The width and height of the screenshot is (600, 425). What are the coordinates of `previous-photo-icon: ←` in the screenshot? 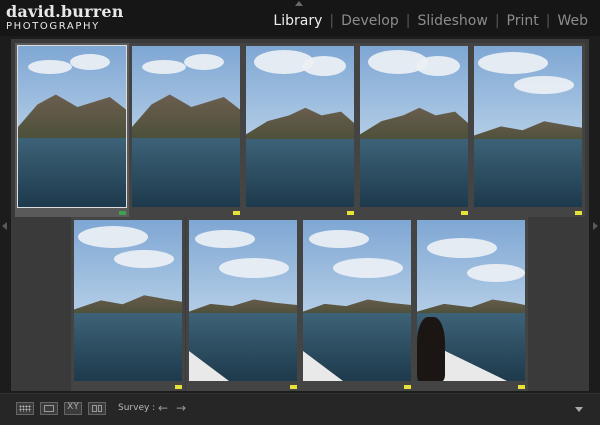 It's located at (163, 408).